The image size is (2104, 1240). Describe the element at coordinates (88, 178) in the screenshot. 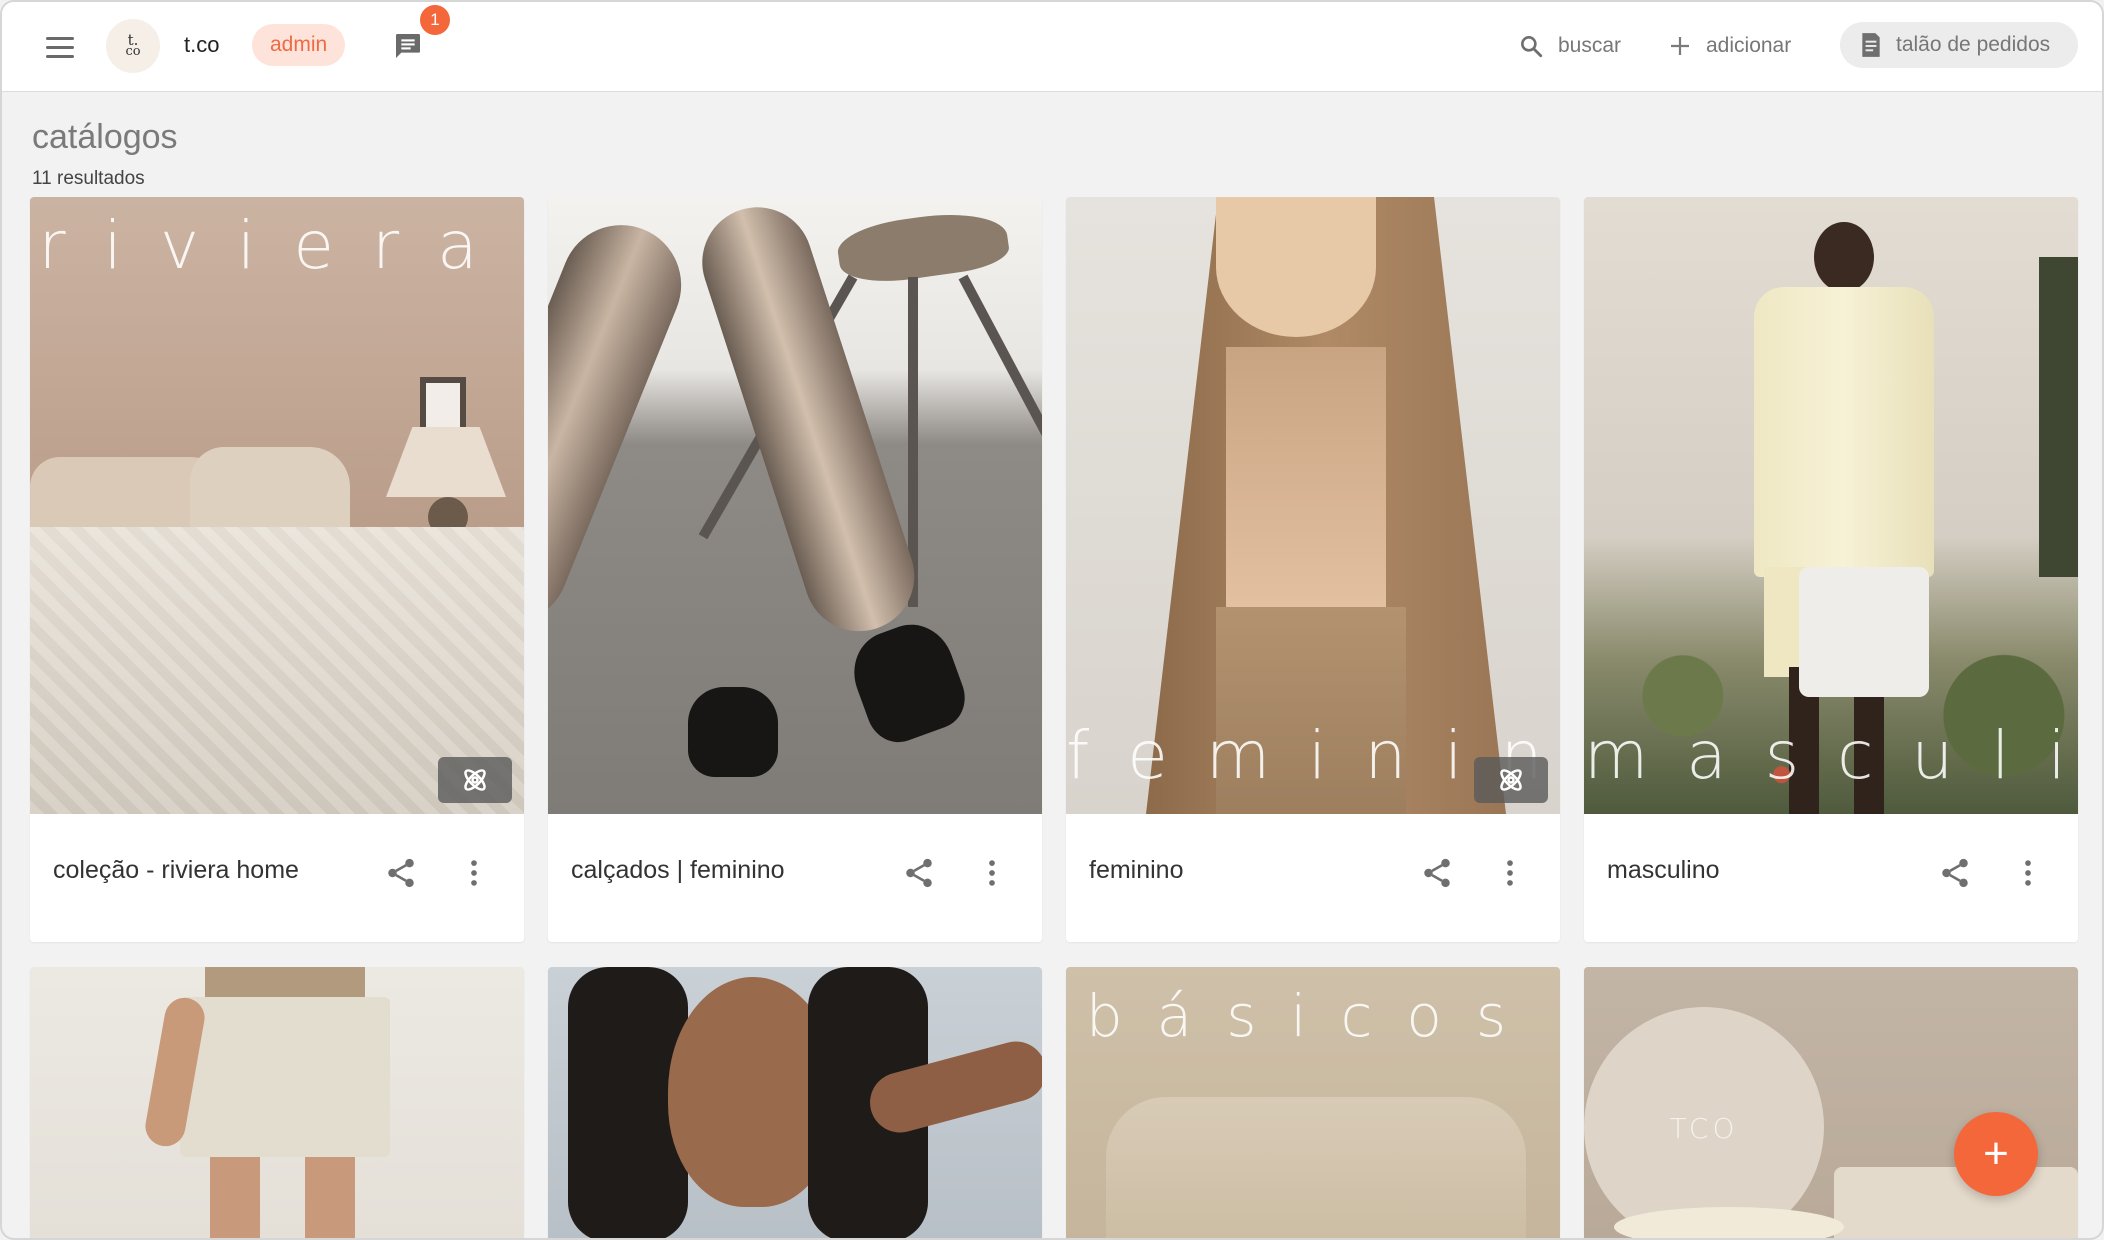

I see `results-count: 11 resultados` at that location.